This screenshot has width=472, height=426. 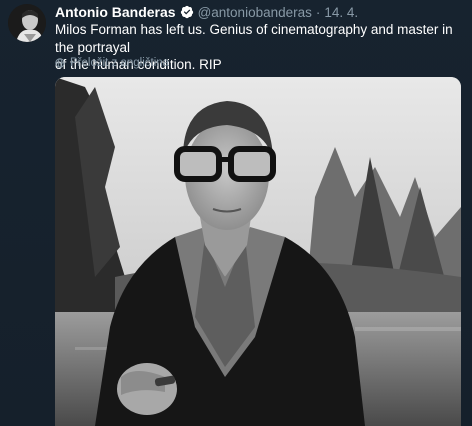 I want to click on tweet-date: 14. 4., so click(x=341, y=12).